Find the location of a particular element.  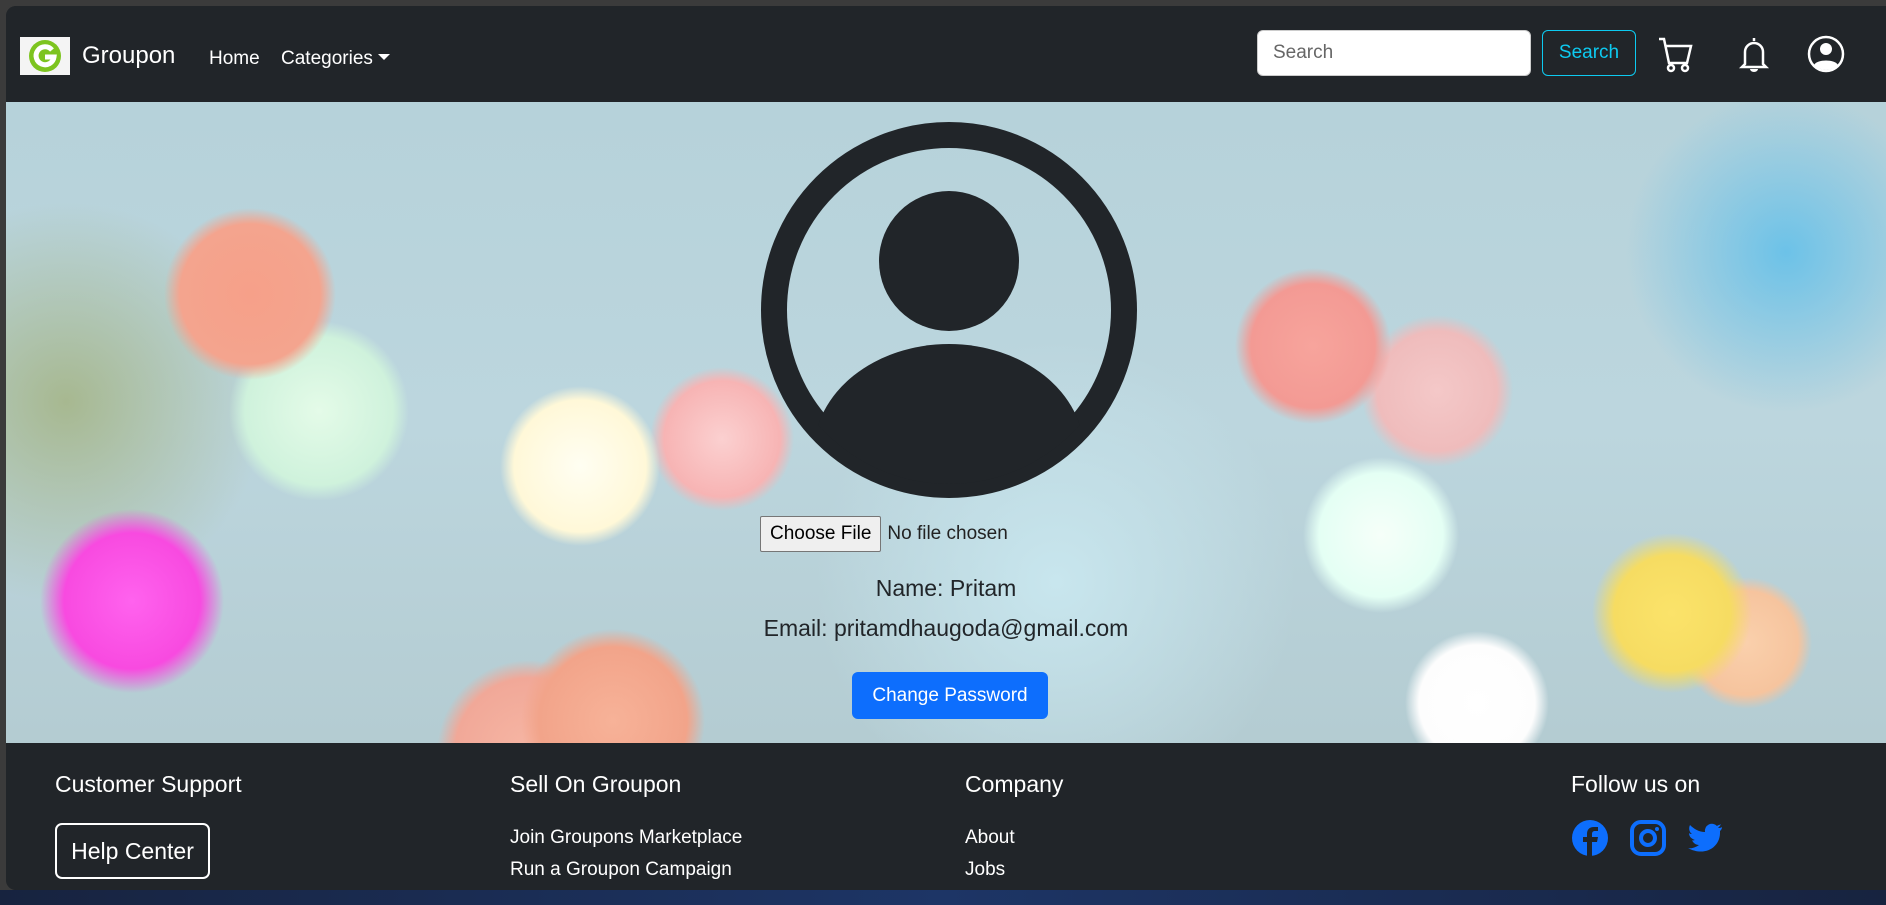

footer-heading-sell: Sell On Groupon is located at coordinates (596, 784).